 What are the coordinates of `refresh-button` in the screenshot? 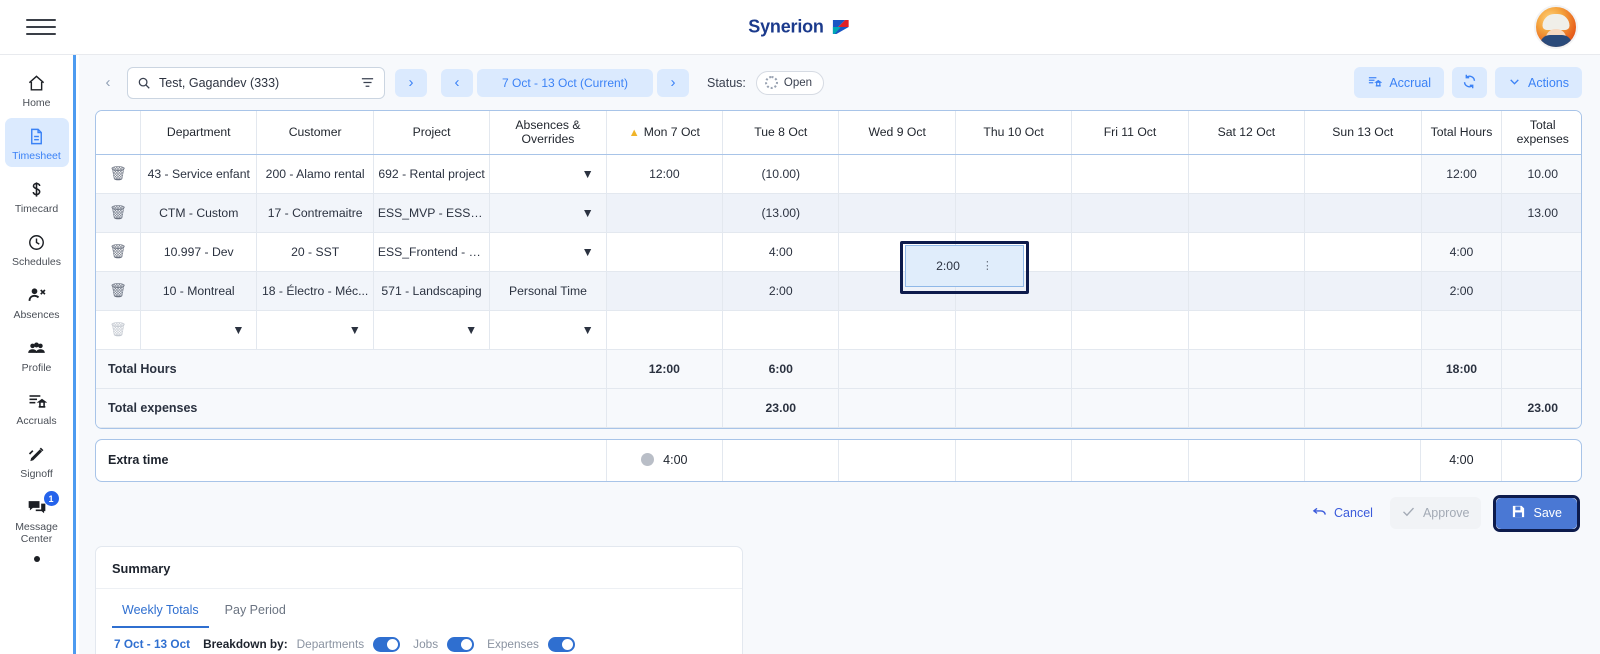 It's located at (1469, 82).